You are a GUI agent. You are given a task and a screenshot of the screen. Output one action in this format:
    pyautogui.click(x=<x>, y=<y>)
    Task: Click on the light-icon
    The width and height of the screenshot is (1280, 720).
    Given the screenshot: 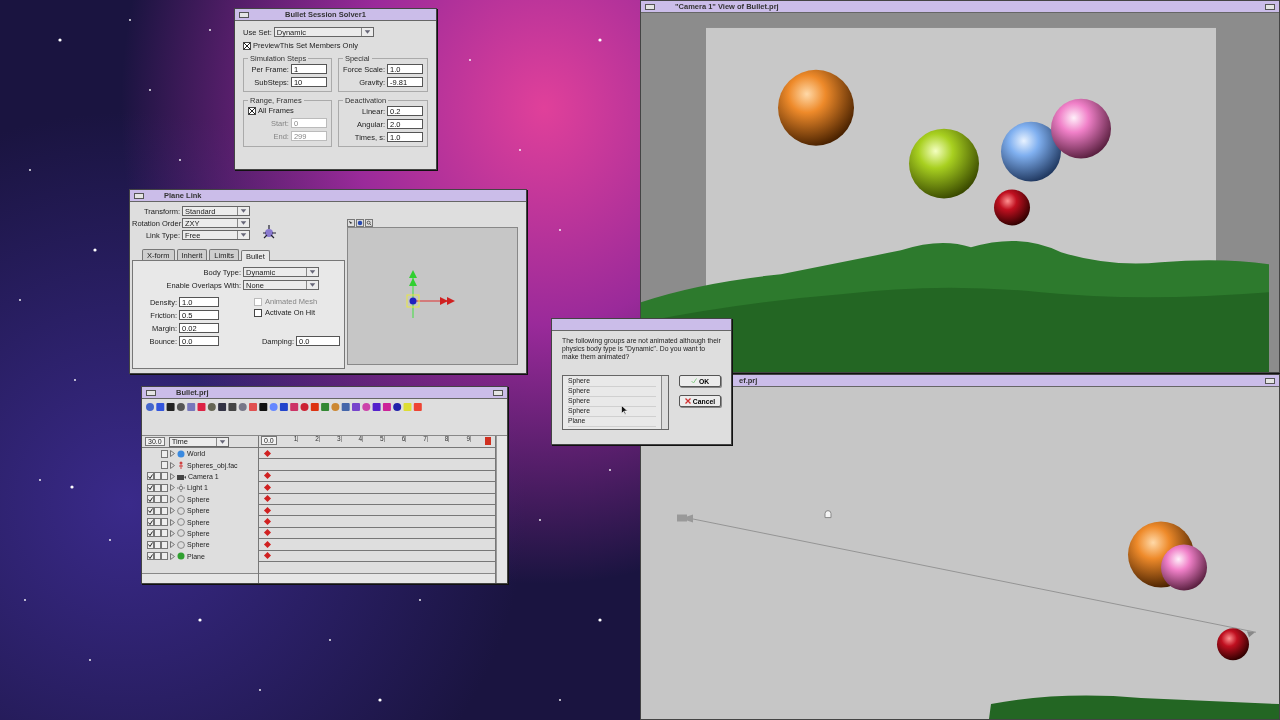 What is the action you would take?
    pyautogui.click(x=181, y=487)
    